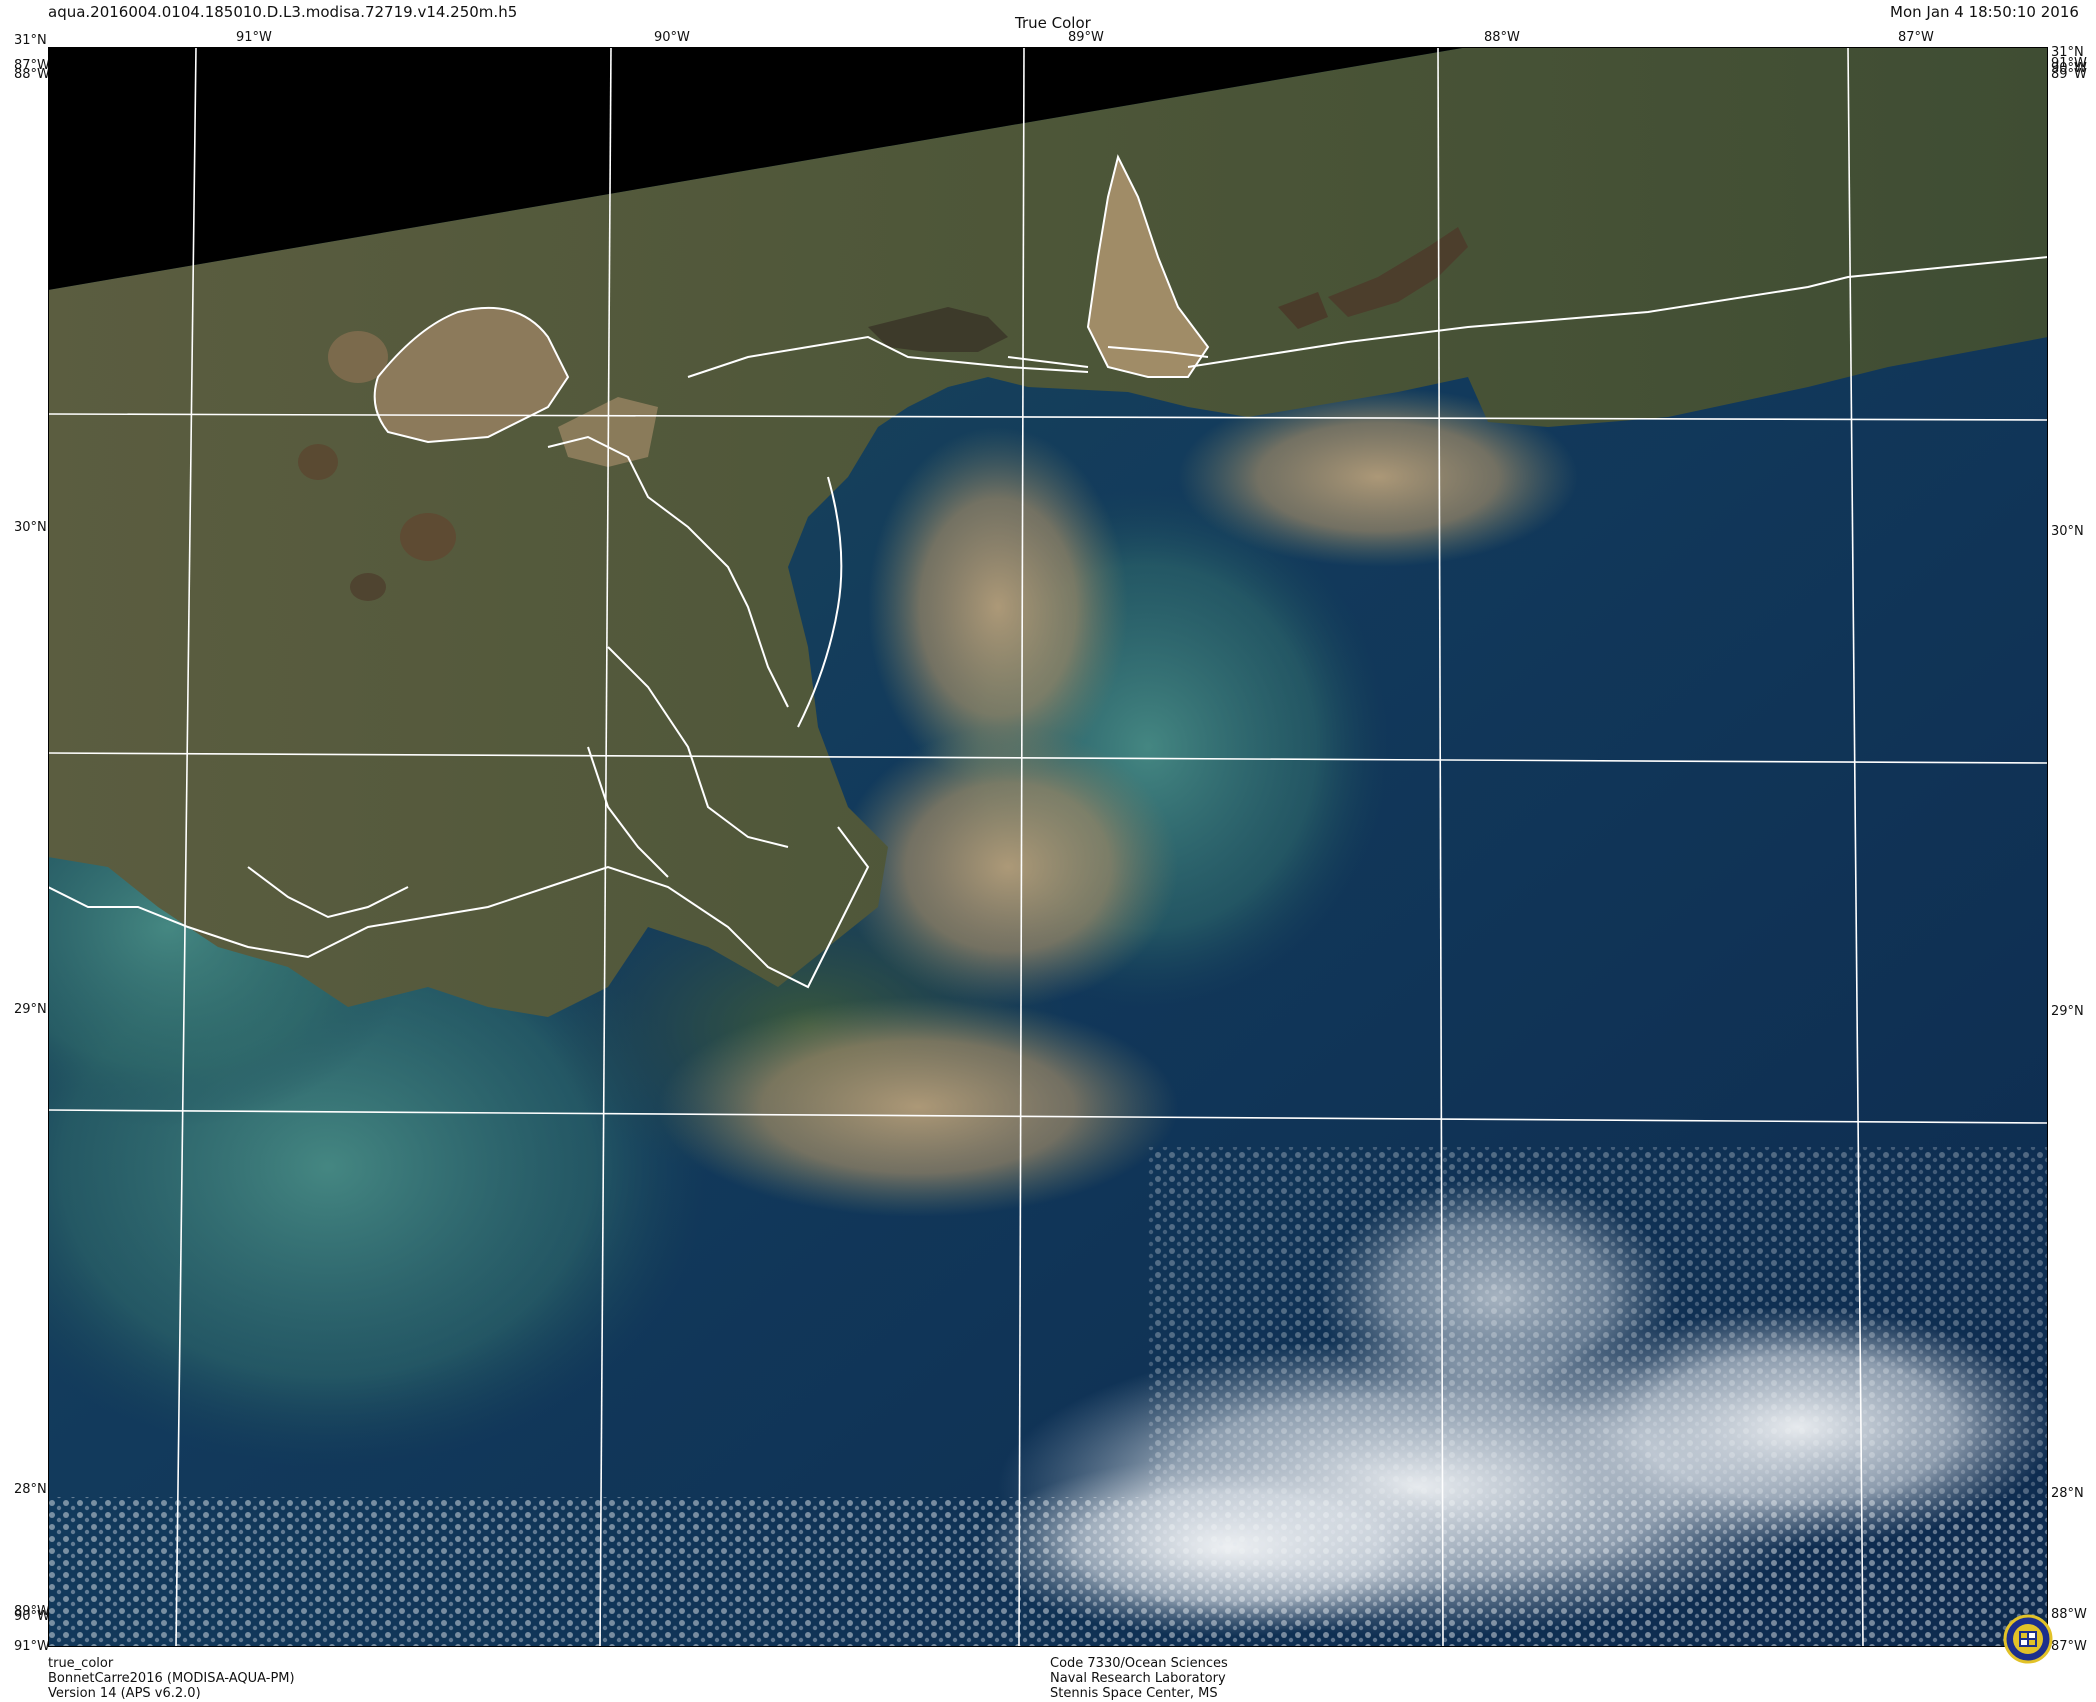  What do you see at coordinates (1984, 12) in the screenshot?
I see `acquisition-datetime: Mon Jan 4 18:50:10 2016` at bounding box center [1984, 12].